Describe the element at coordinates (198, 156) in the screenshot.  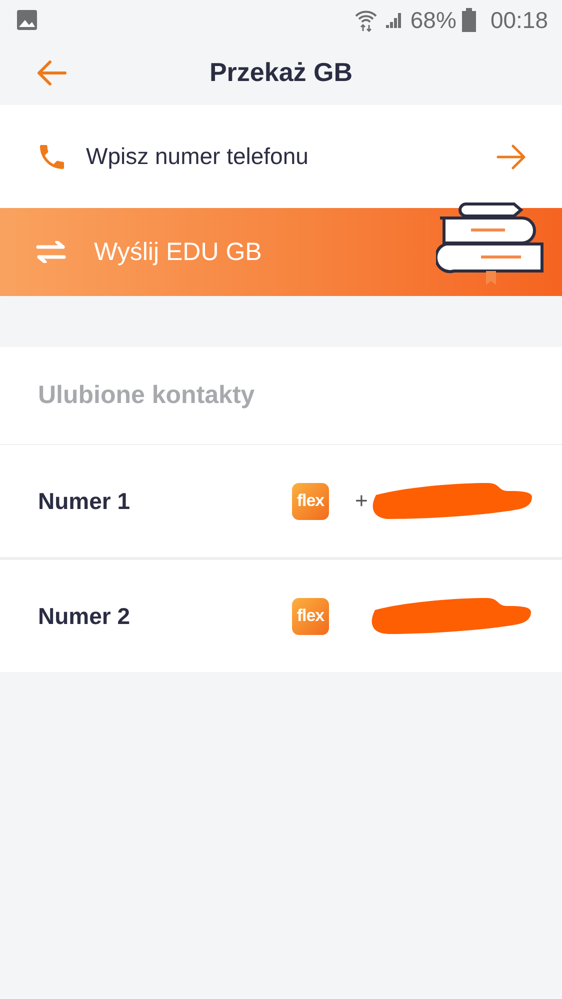
I see `phone-entry-label: Wpisz numer telefonu` at that location.